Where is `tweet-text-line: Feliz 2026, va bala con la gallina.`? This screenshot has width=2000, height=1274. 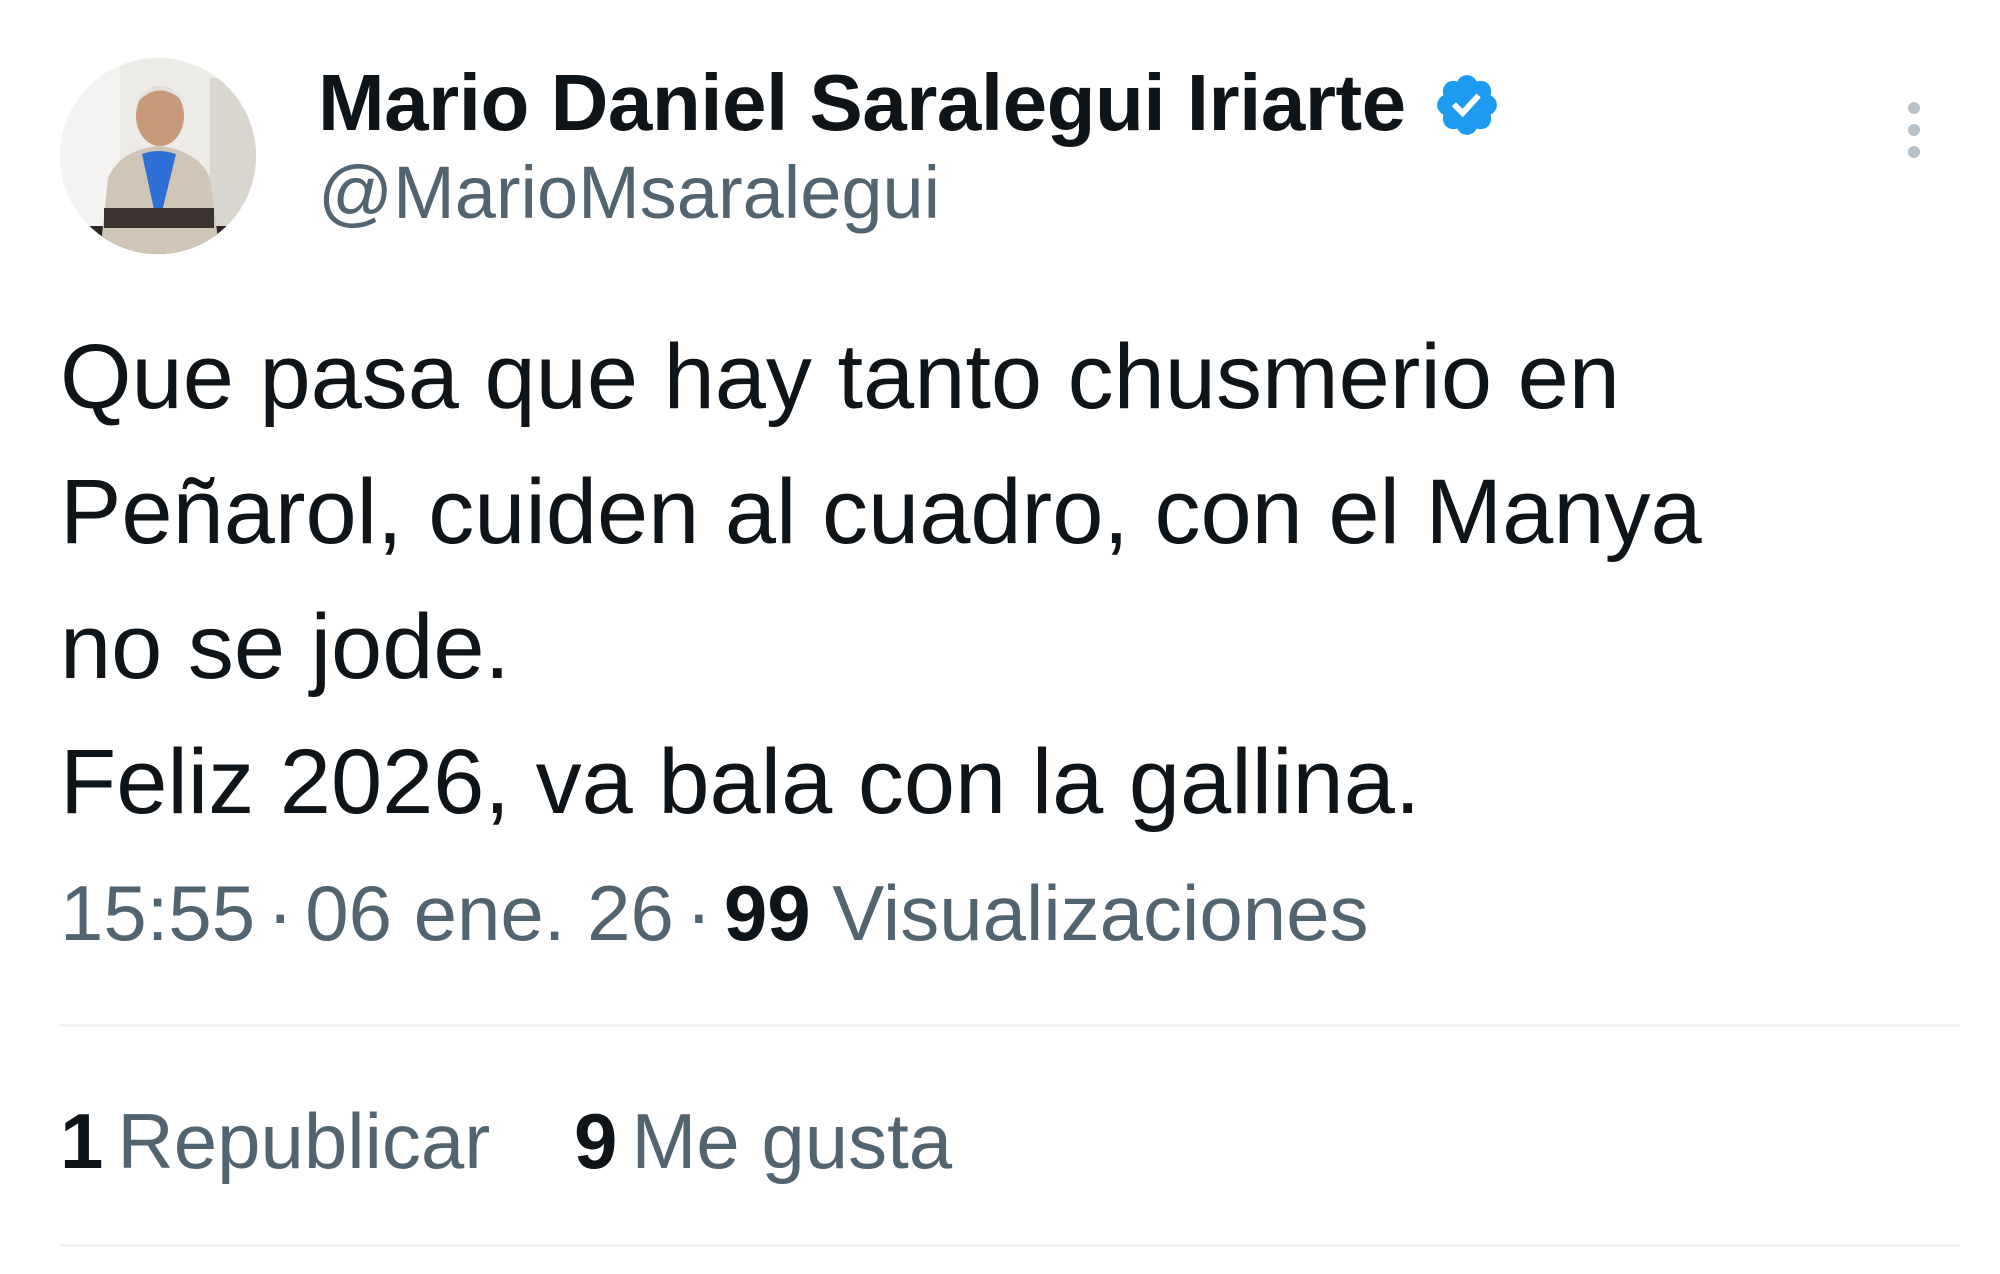
tweet-text-line: Feliz 2026, va bala con la gallina. is located at coordinates (740, 782).